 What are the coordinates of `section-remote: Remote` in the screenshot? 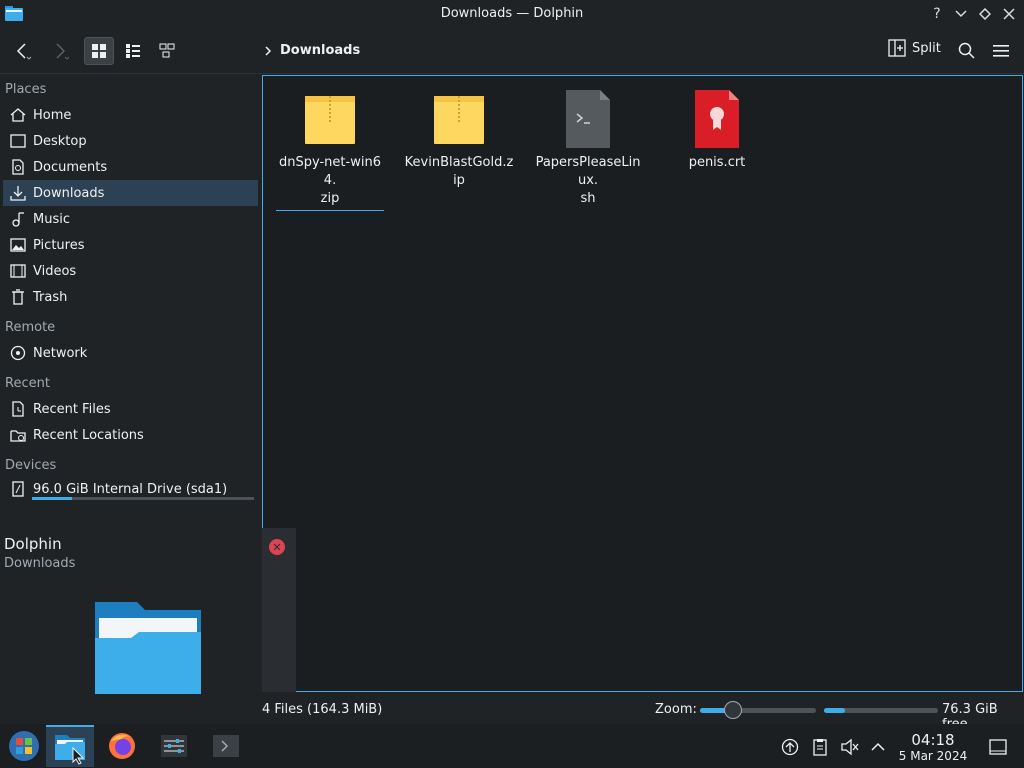 It's located at (30, 327).